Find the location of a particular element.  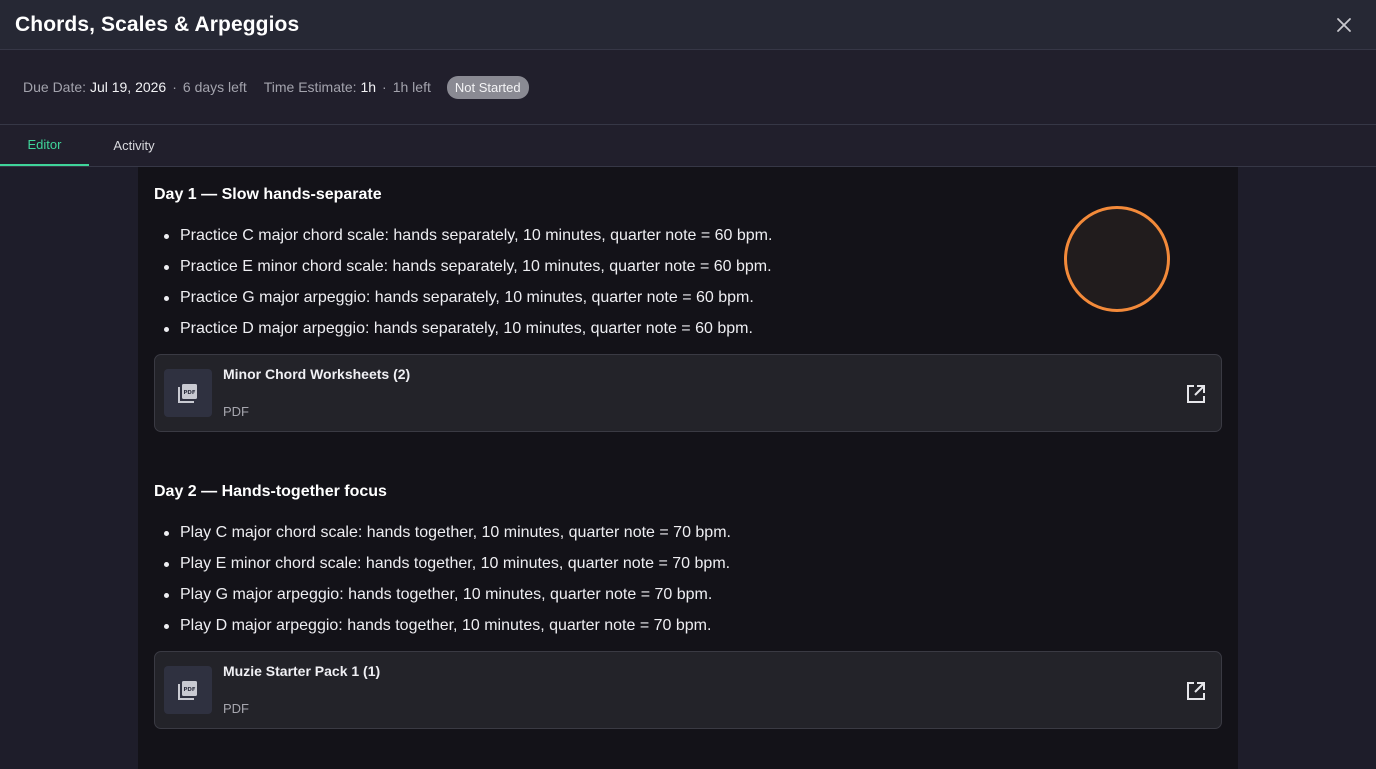

day-heading: Day 1 — Slow hands-separate is located at coordinates (268, 194).